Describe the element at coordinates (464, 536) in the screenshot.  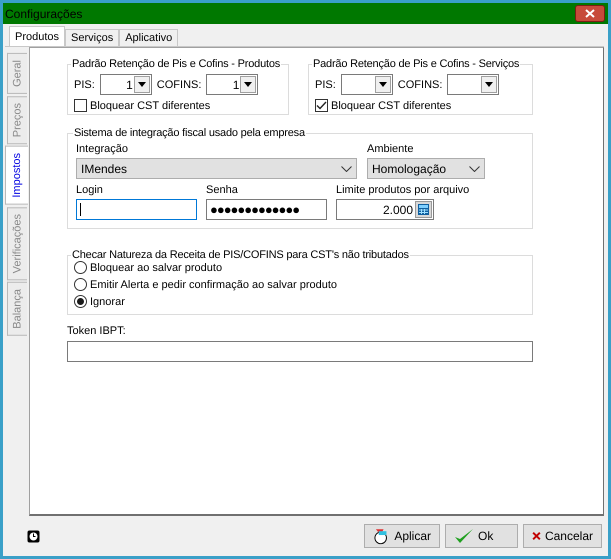
I see `checkmark-icon` at that location.